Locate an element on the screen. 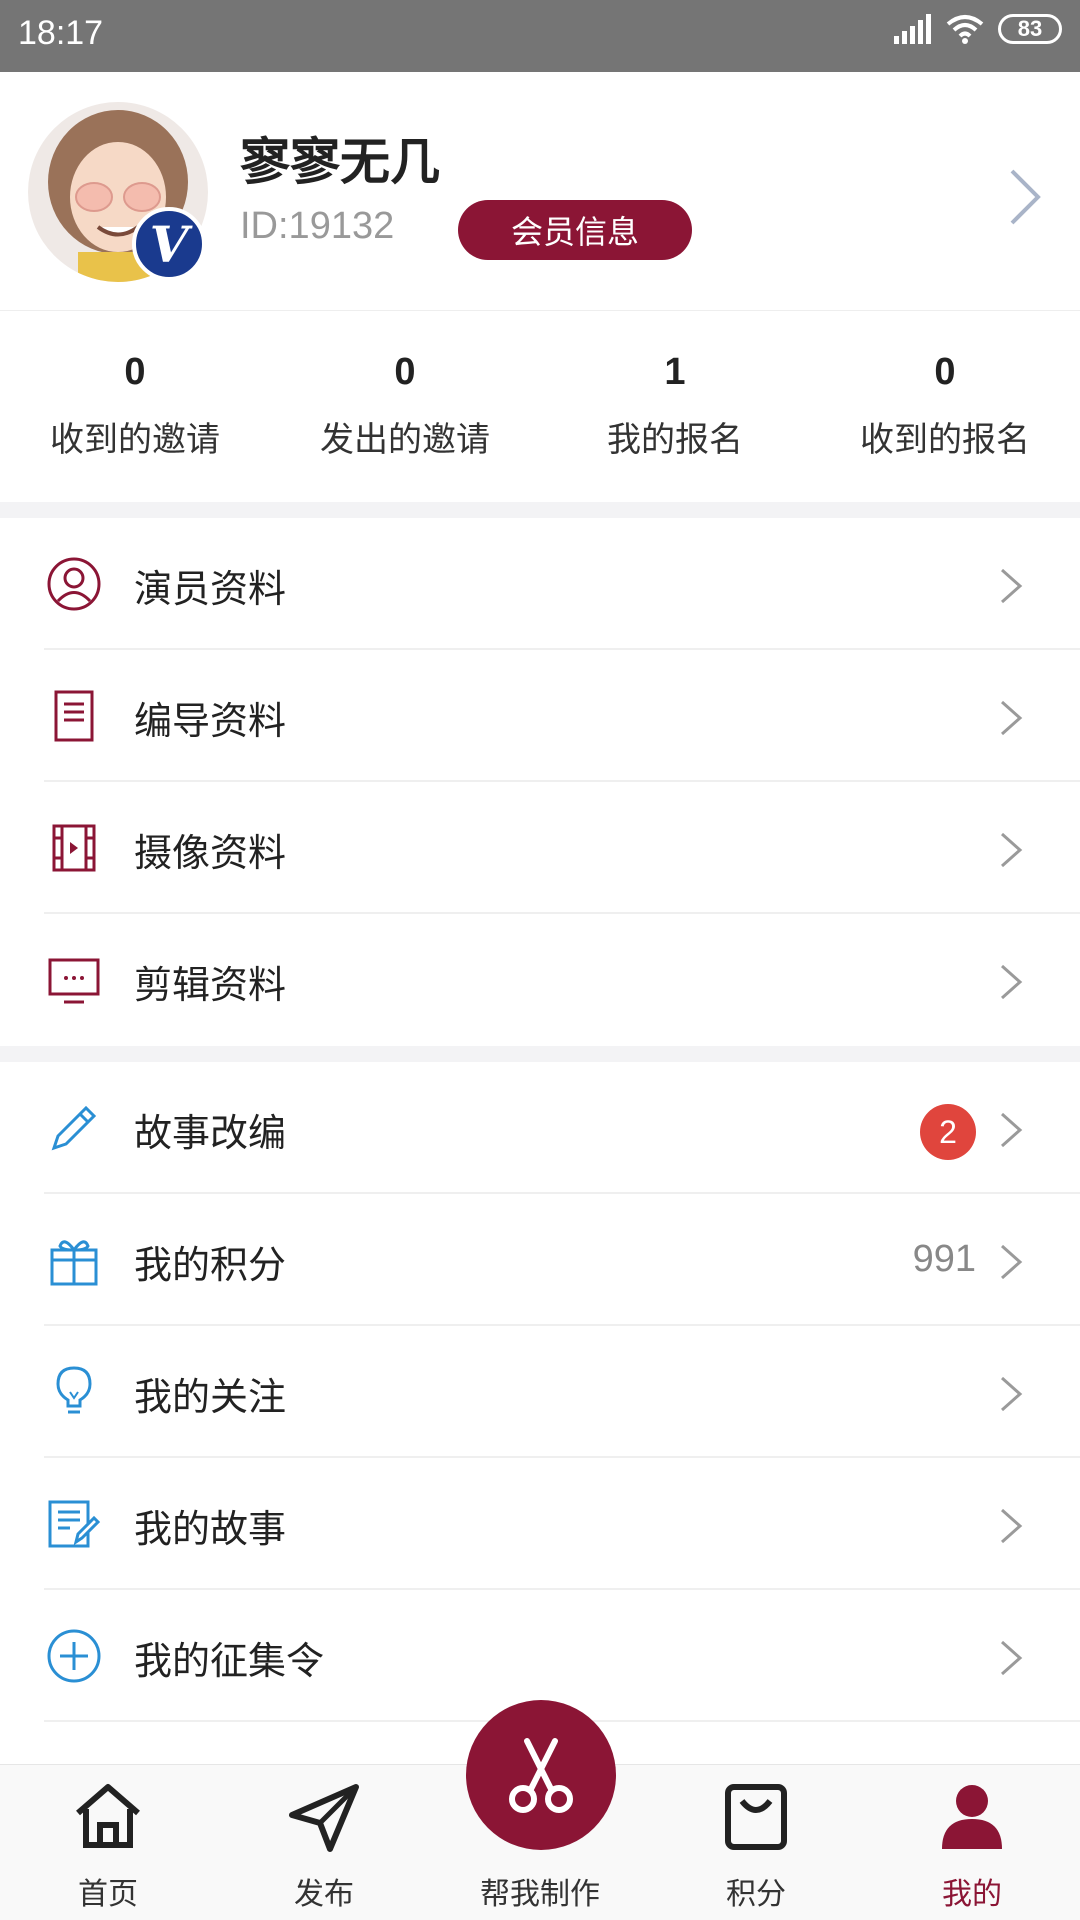  battery-indicator: 83 is located at coordinates (1030, 29).